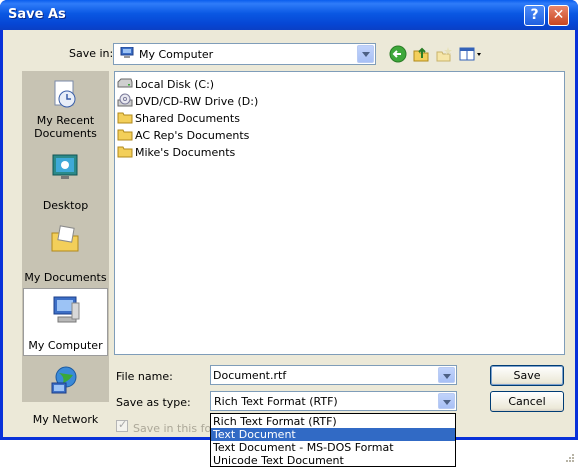 Image resolution: width=580 pixels, height=476 pixels. Describe the element at coordinates (125, 100) in the screenshot. I see `dvd-icon` at that location.